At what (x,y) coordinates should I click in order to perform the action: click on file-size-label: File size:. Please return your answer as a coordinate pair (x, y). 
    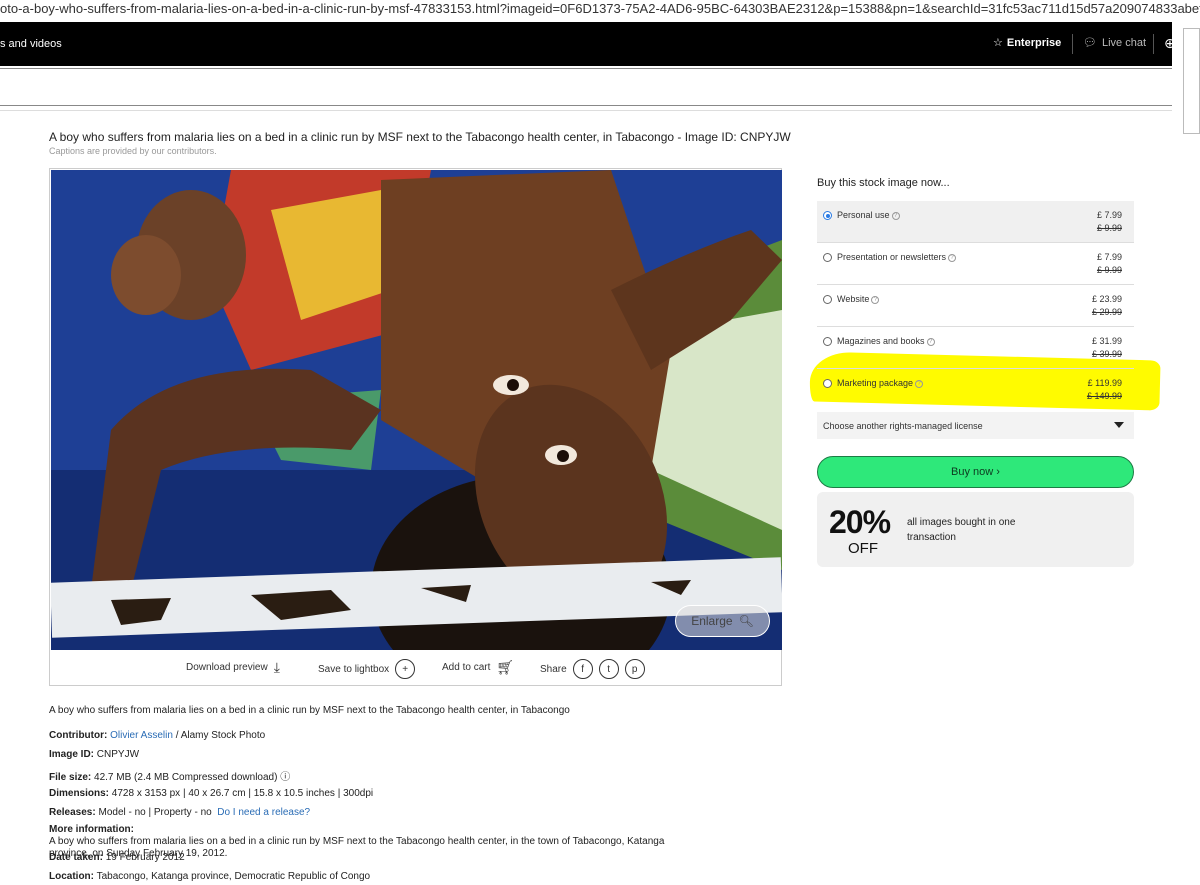
    Looking at the image, I should click on (70, 777).